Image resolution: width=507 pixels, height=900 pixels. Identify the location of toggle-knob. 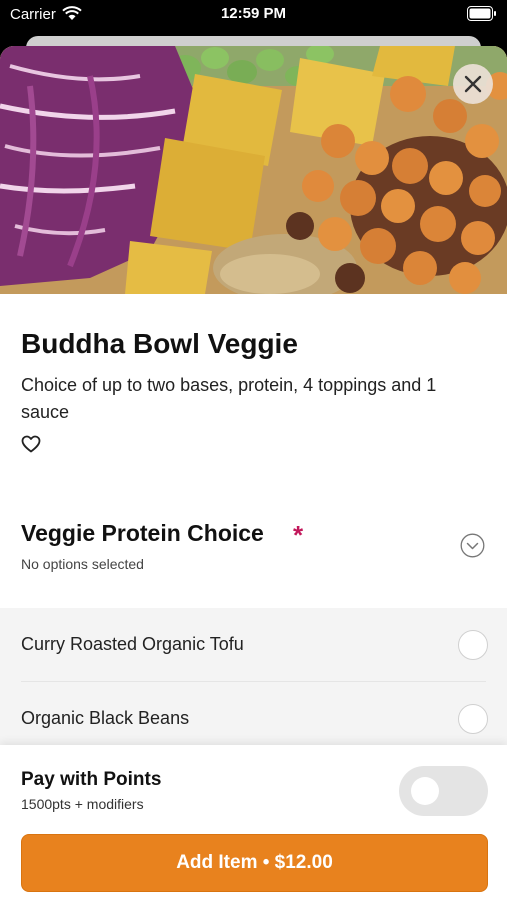
(425, 791).